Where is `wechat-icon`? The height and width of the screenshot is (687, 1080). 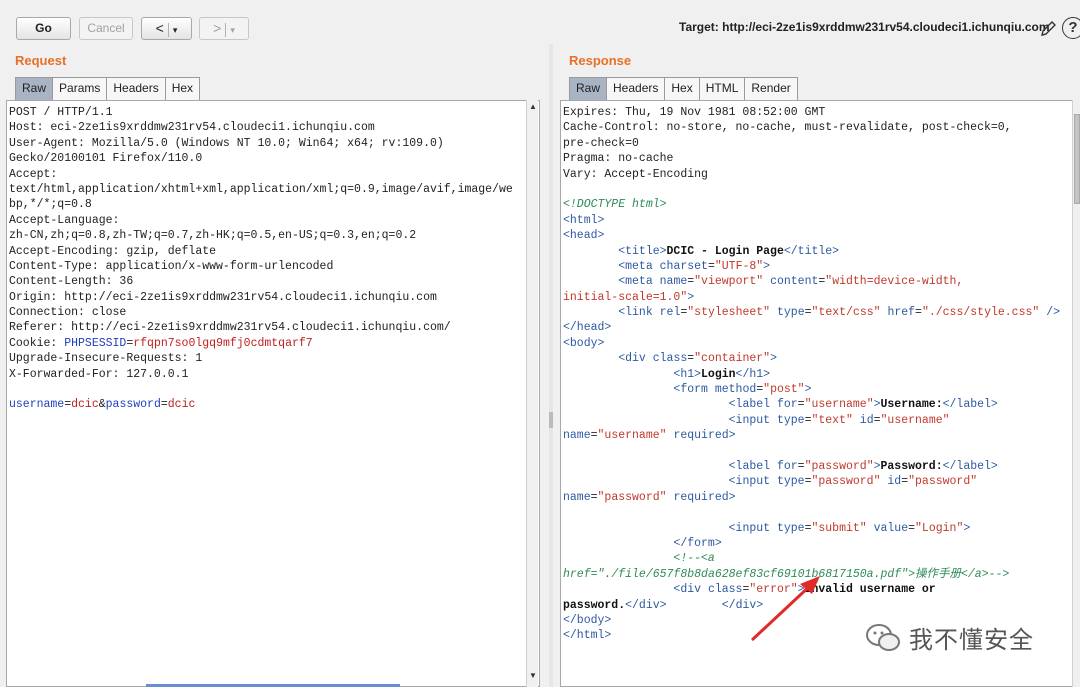 wechat-icon is located at coordinates (883, 637).